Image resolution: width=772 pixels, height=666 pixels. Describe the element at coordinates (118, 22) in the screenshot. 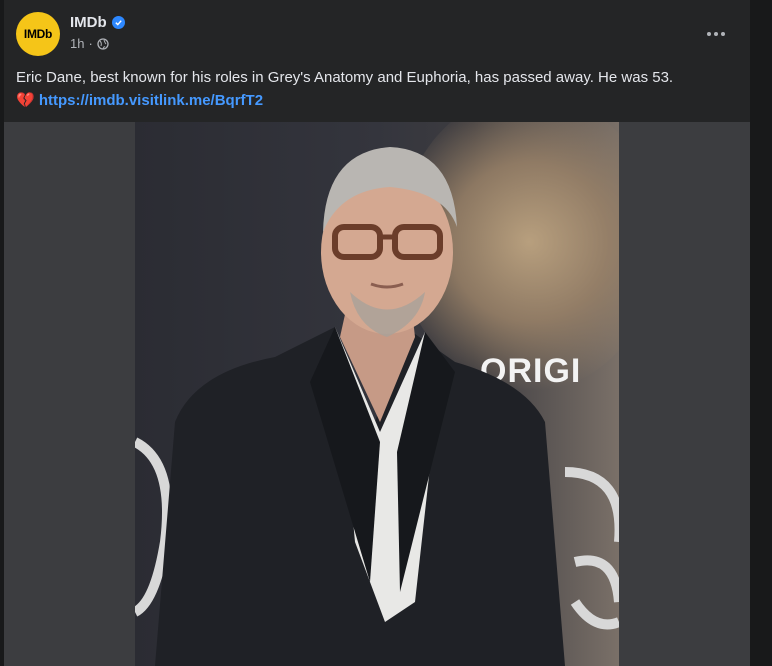

I see `verified-badge-icon` at that location.